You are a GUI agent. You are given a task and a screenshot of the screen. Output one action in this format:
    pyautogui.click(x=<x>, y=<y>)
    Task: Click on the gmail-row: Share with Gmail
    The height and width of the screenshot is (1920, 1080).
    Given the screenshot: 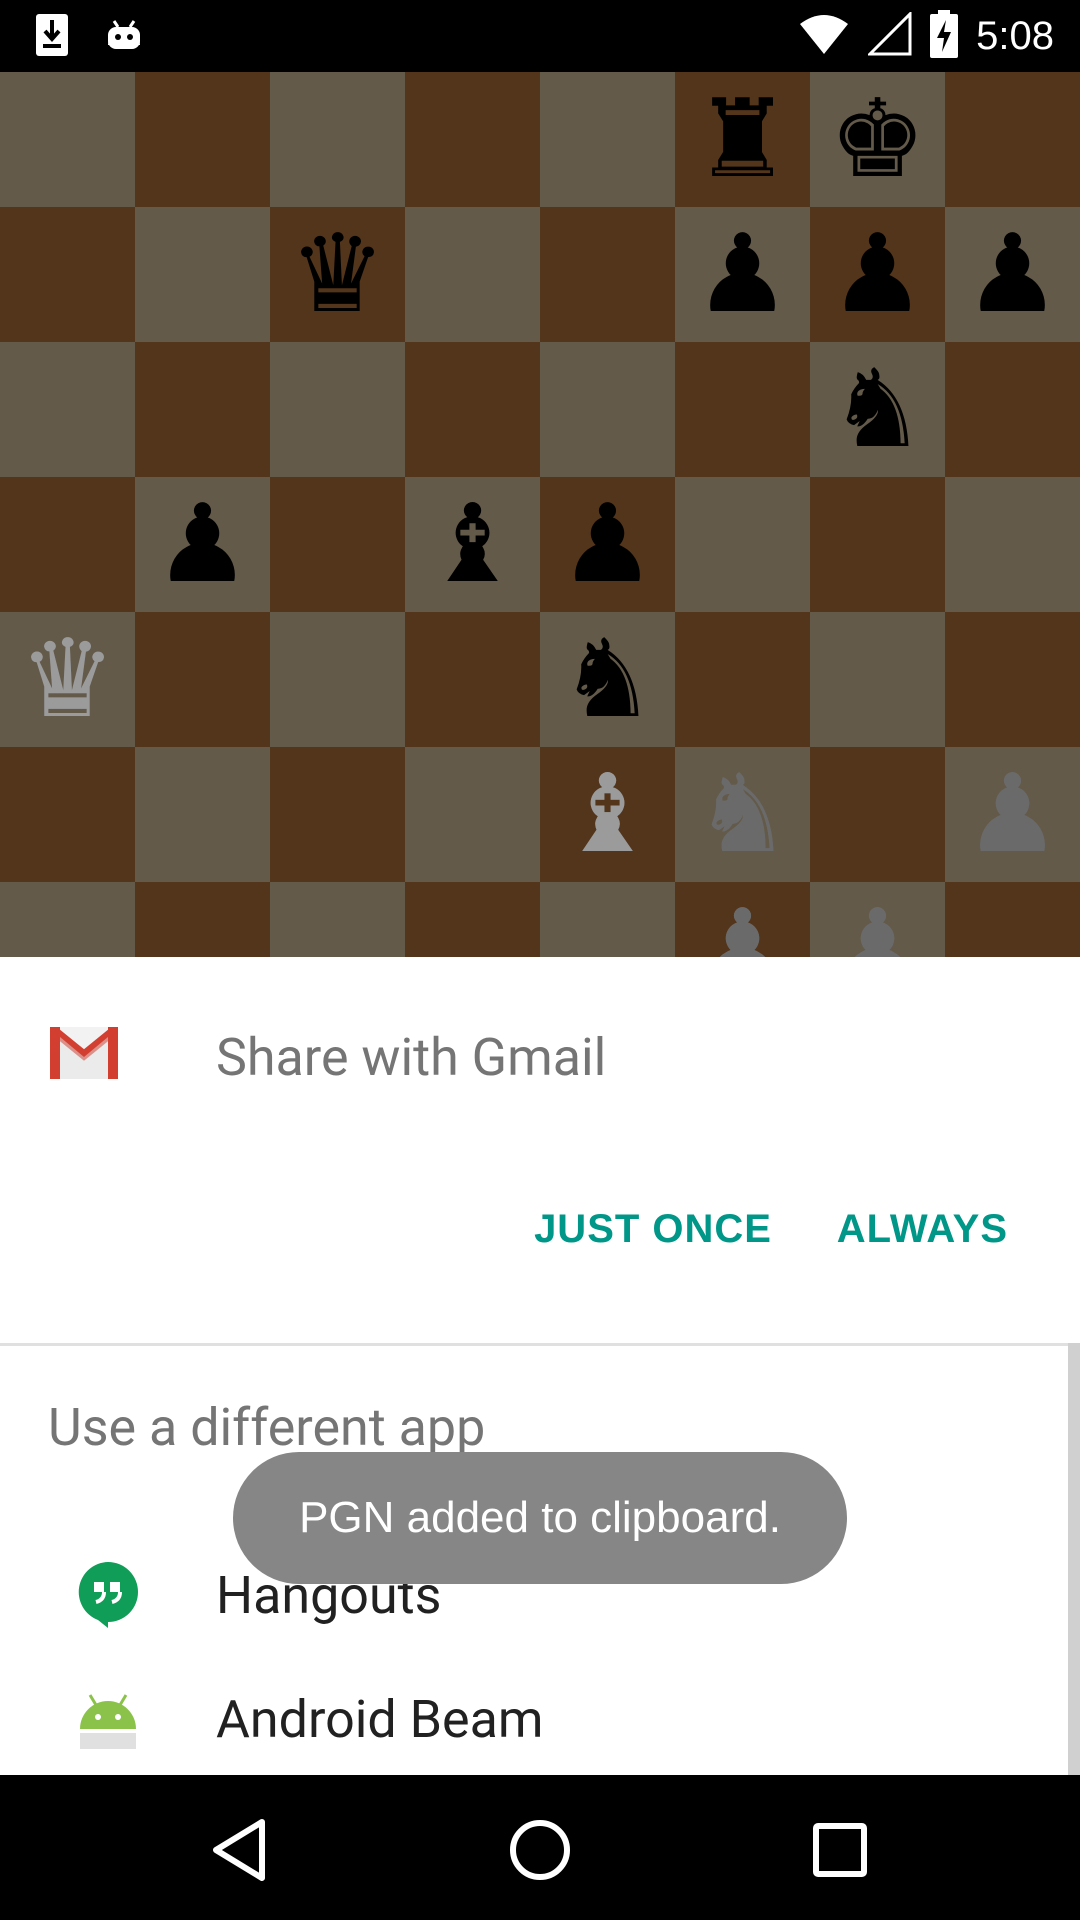 What is the action you would take?
    pyautogui.click(x=540, y=1057)
    